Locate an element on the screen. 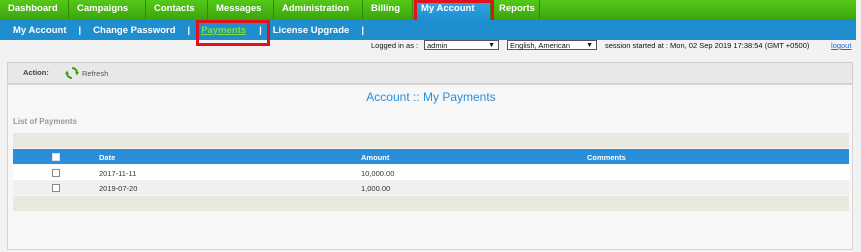 This screenshot has width=861, height=252. select-all-checkbox is located at coordinates (56, 157).